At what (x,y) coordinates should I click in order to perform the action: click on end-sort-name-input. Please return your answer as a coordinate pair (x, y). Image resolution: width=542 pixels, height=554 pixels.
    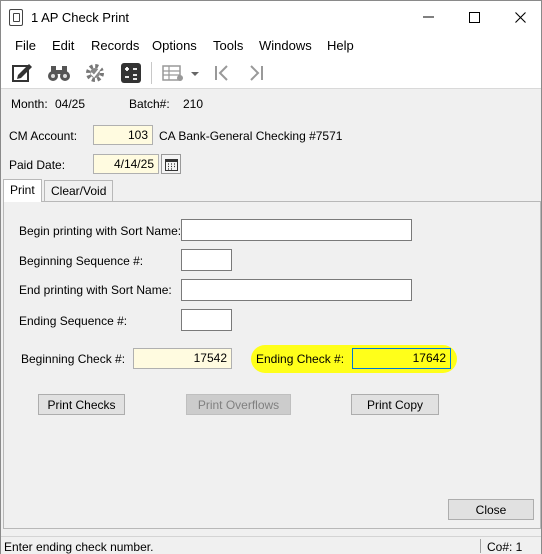
    Looking at the image, I should click on (296, 290).